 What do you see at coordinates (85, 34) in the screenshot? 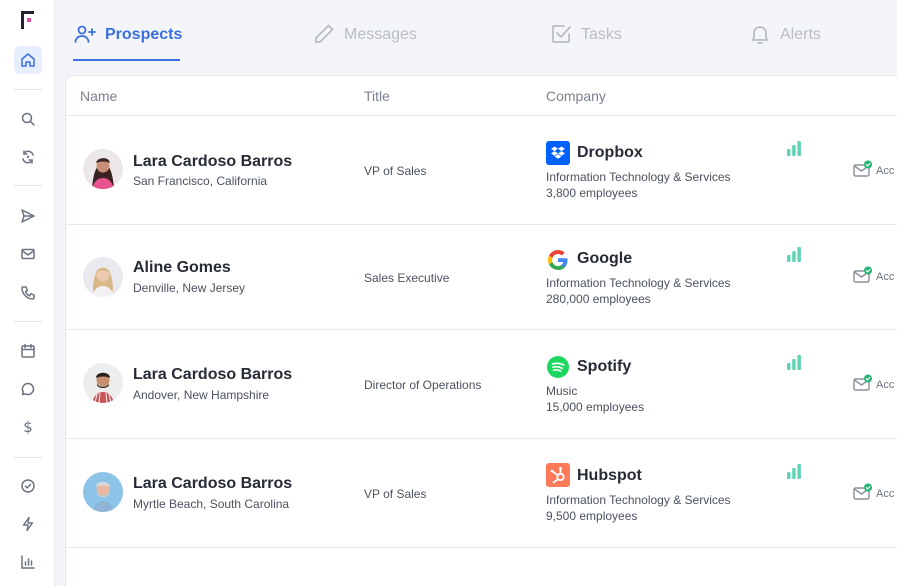
I see `add-user-icon` at bounding box center [85, 34].